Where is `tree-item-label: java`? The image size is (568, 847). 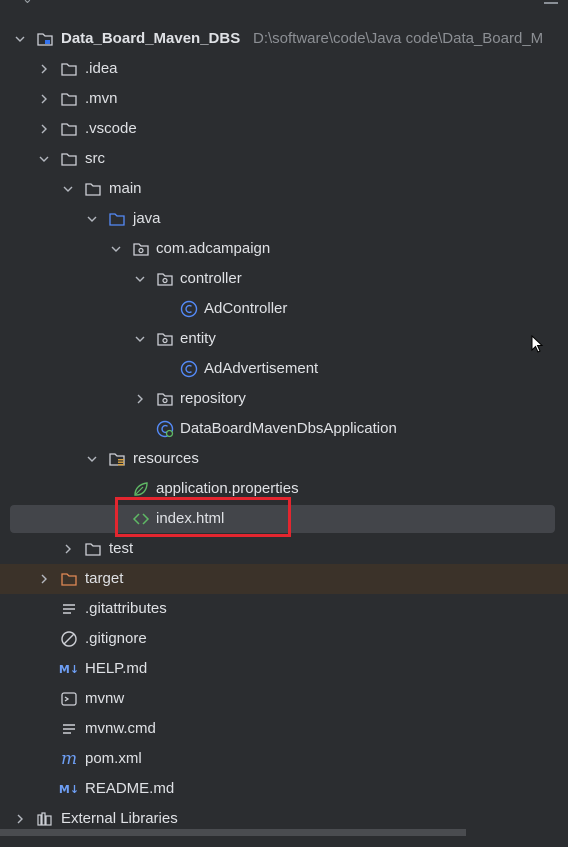 tree-item-label: java is located at coordinates (147, 218).